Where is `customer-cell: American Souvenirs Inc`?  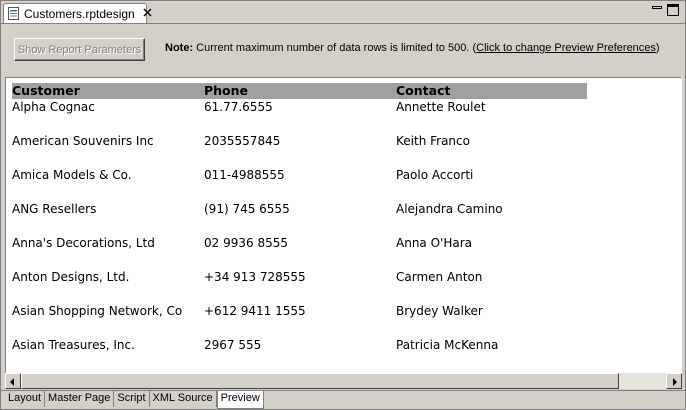
customer-cell: American Souvenirs Inc is located at coordinates (83, 141).